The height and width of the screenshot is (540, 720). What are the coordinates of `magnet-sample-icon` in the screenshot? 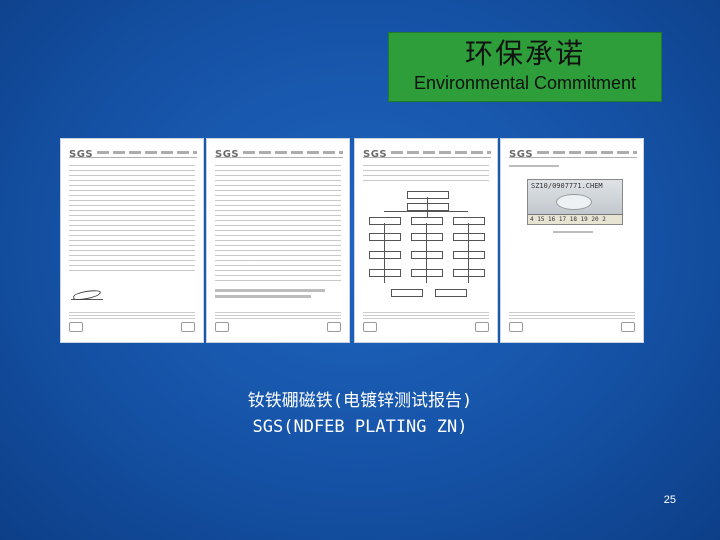 It's located at (574, 202).